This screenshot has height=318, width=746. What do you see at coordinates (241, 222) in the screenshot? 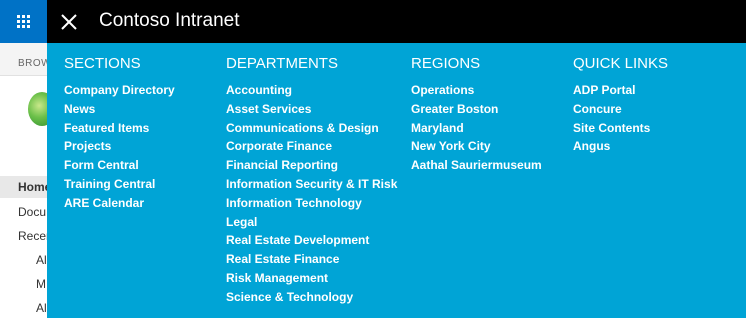
I see `menu-link-legal: Legal` at bounding box center [241, 222].